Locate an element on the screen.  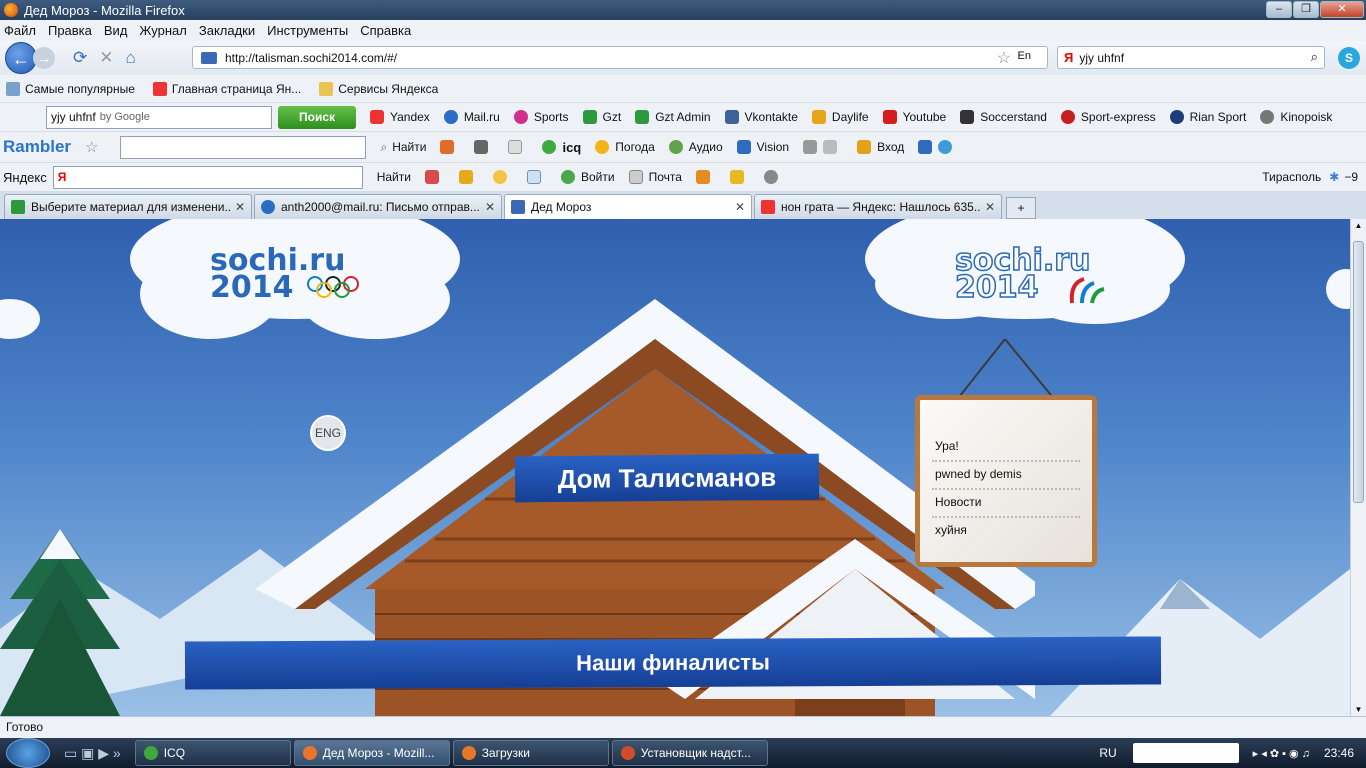
rambler-weather: Погода is located at coordinates (625, 147).